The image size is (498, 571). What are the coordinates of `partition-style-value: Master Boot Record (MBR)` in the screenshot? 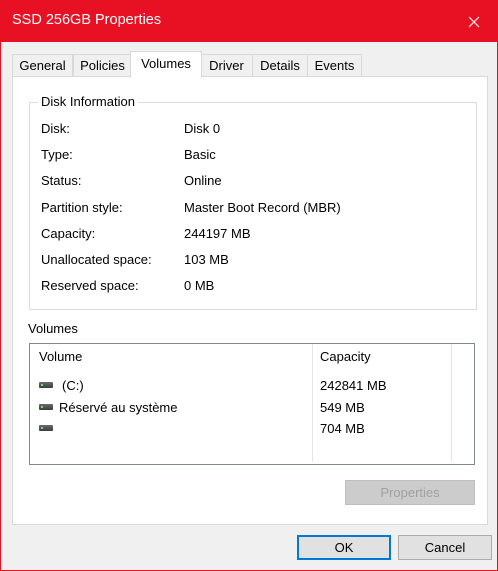 It's located at (262, 207).